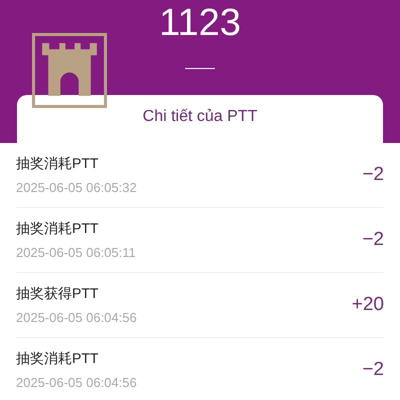  Describe the element at coordinates (200, 117) in the screenshot. I see `card-title: Chi tiết của PTT` at that location.